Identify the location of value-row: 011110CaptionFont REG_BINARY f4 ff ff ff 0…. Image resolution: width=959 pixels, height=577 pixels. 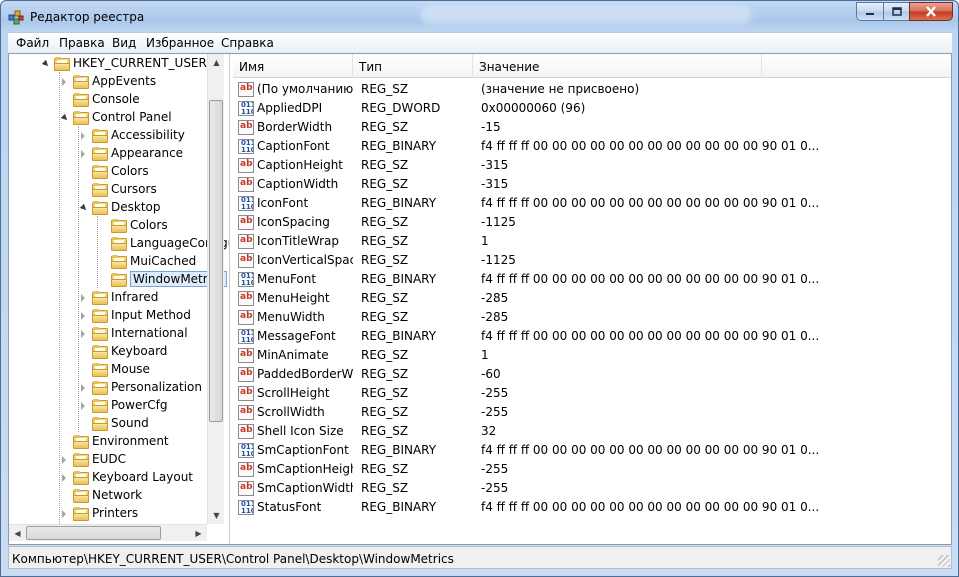
(592, 146).